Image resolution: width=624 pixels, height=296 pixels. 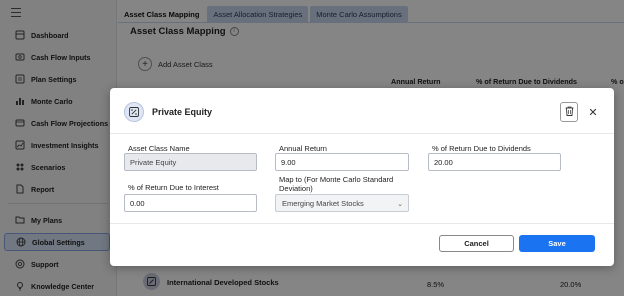 I want to click on percent-icon, so click(x=134, y=112).